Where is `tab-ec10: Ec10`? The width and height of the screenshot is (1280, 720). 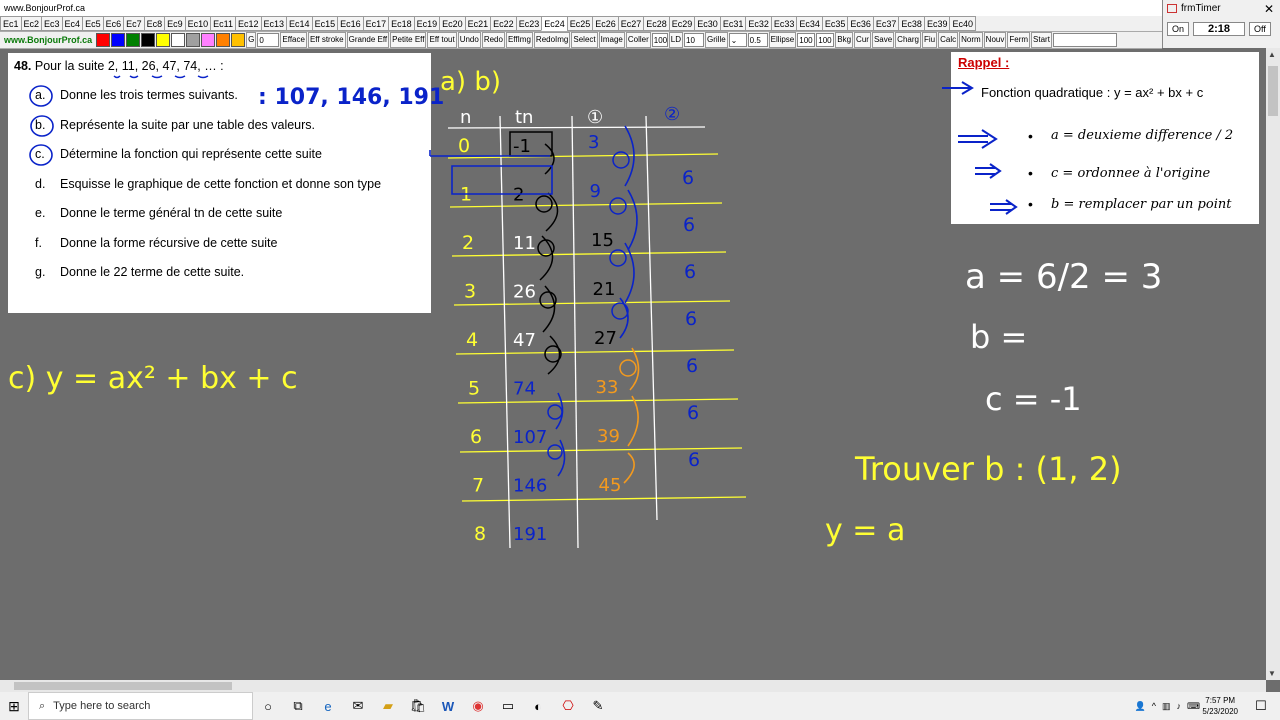
tab-ec10: Ec10 is located at coordinates (198, 23).